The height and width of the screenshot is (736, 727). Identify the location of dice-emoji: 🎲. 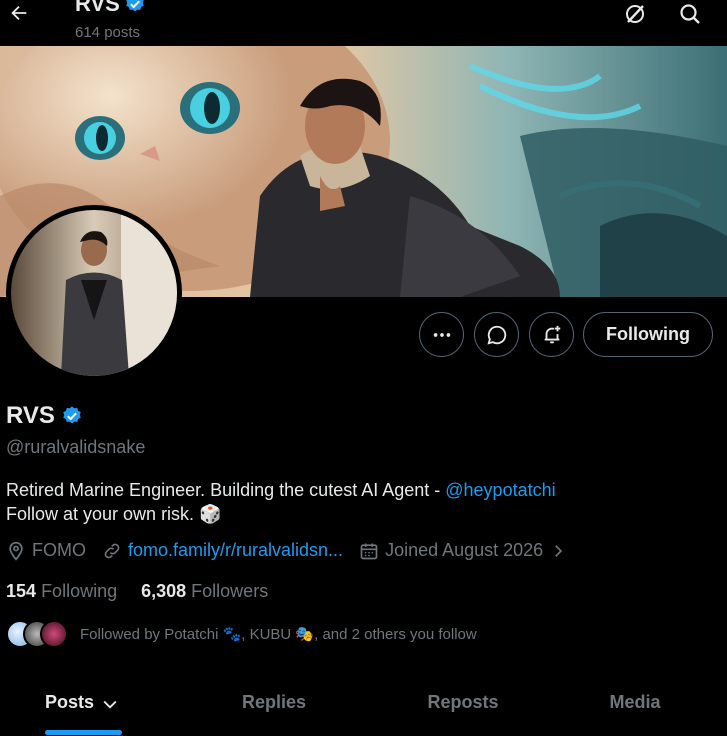
(210, 514).